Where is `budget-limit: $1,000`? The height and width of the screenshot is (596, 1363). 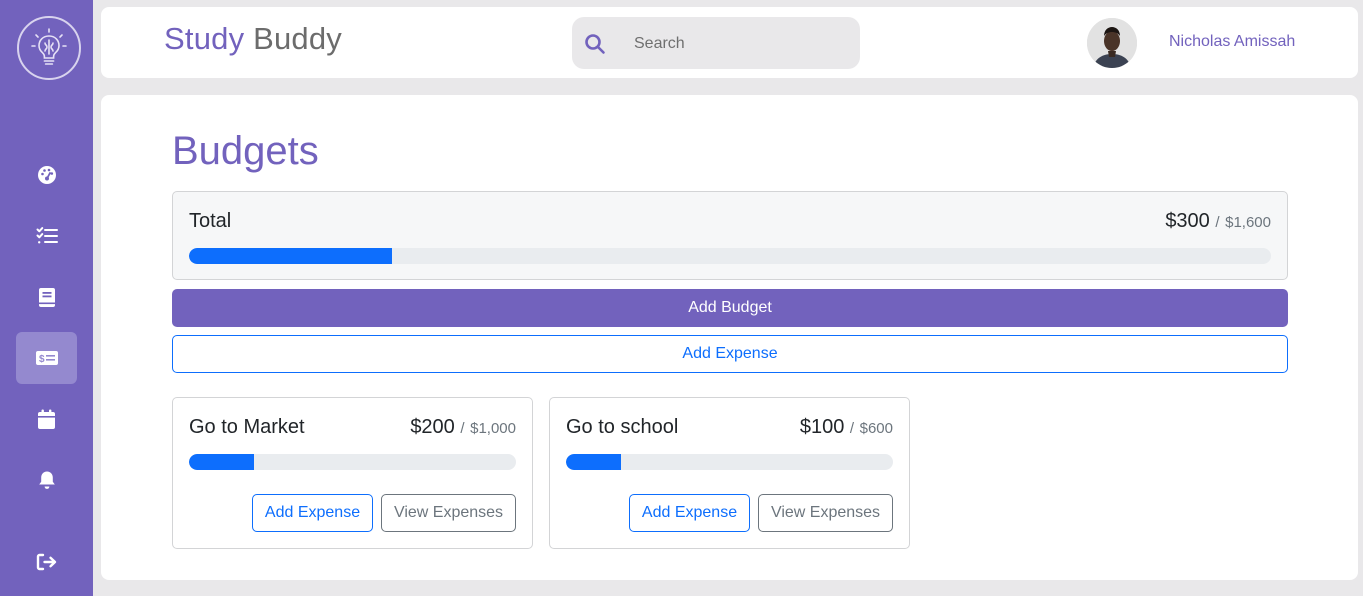 budget-limit: $1,000 is located at coordinates (493, 428).